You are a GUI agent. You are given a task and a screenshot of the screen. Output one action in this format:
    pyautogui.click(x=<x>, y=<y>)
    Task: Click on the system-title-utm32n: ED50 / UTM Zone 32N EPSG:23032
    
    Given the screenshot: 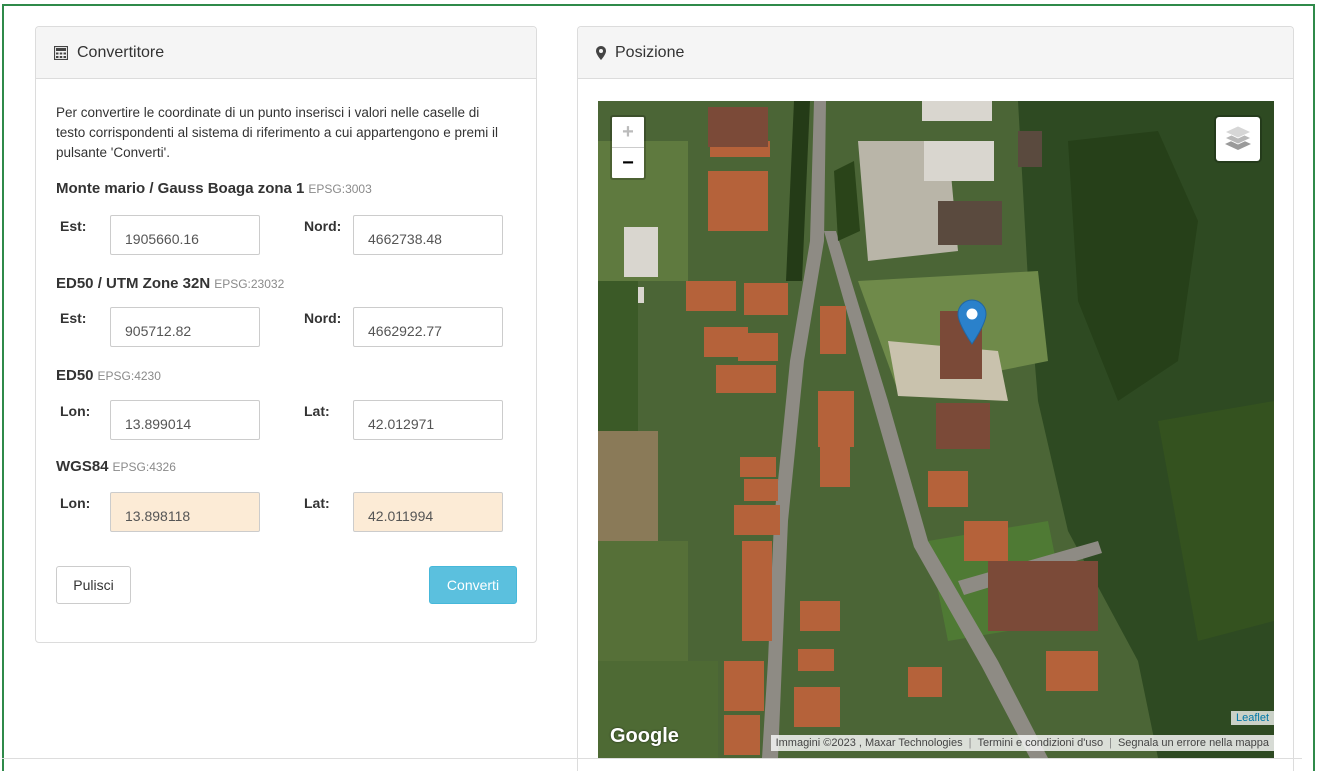 What is the action you would take?
    pyautogui.click(x=170, y=283)
    